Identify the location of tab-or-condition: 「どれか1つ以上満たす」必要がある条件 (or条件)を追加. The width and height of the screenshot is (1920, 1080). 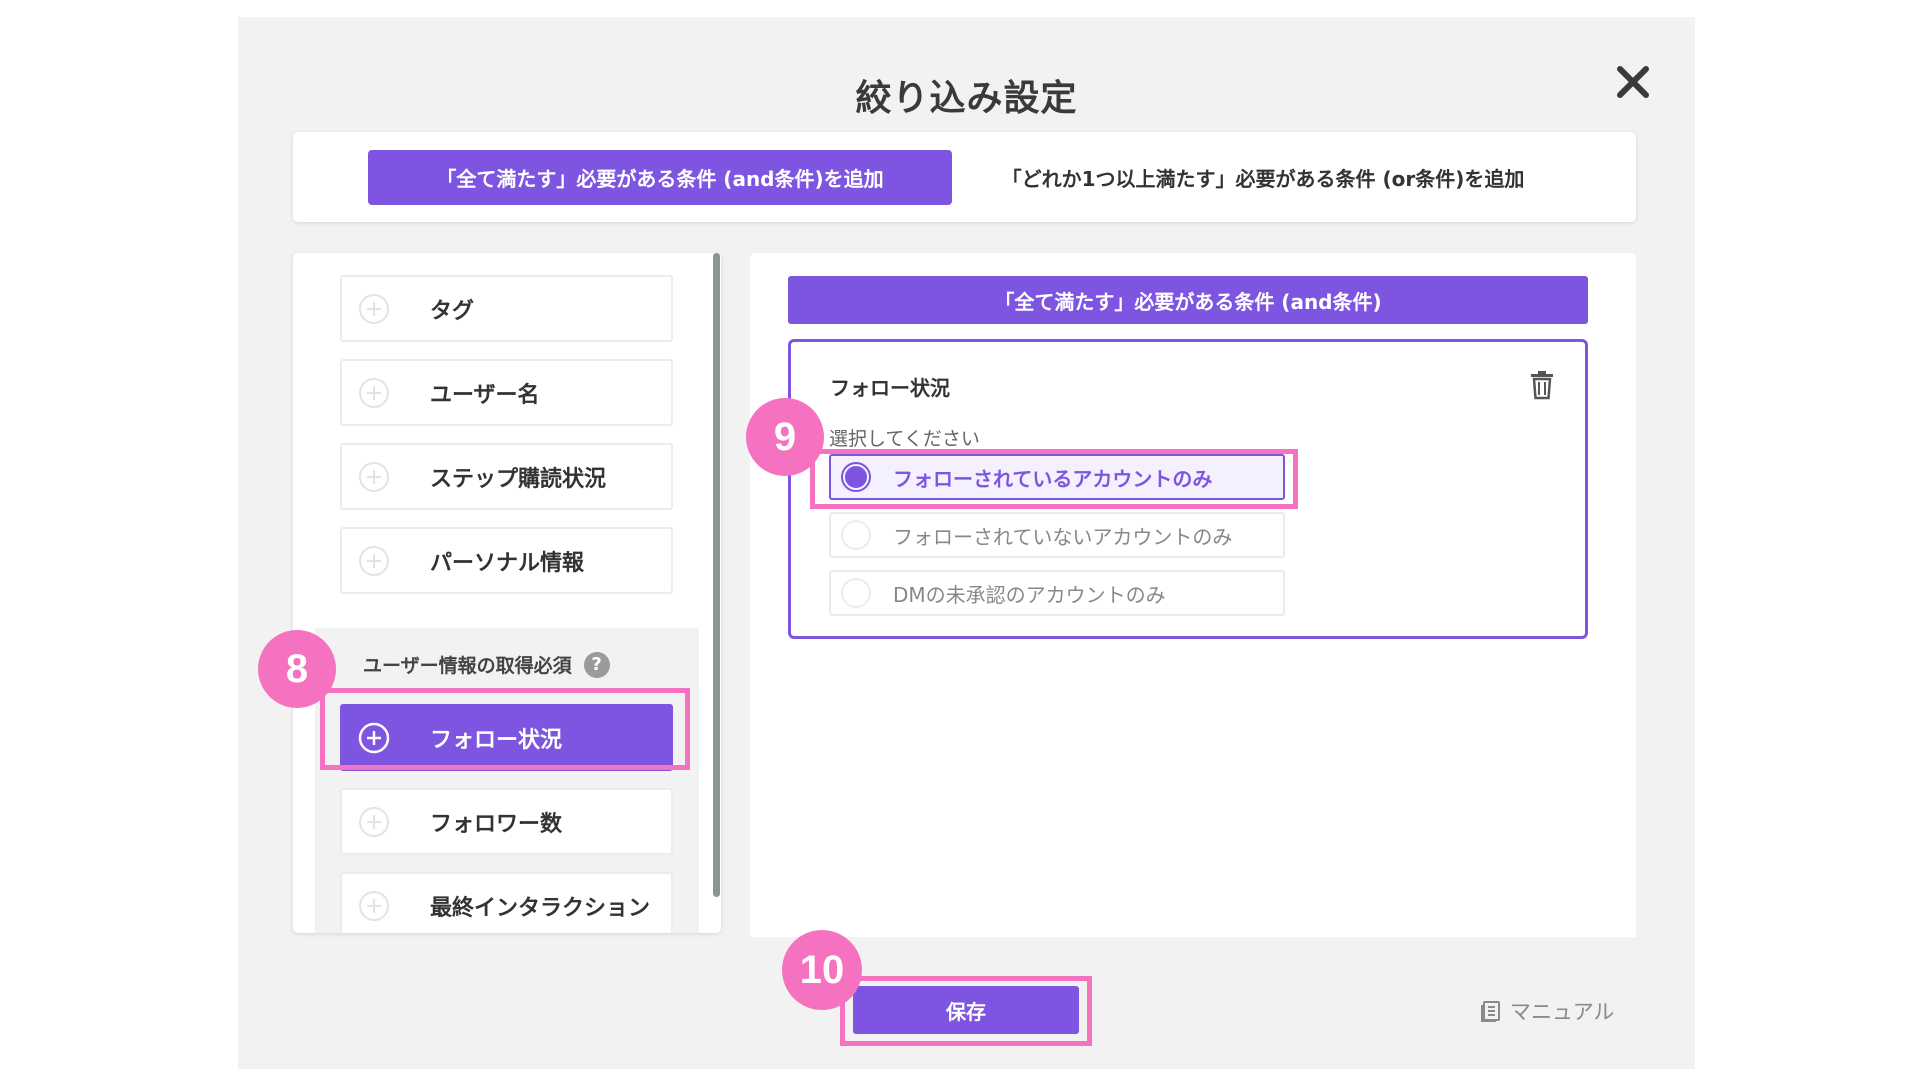
(1263, 177).